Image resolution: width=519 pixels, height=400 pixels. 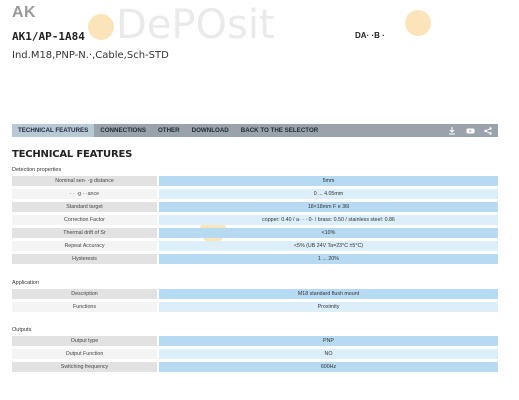 I want to click on product-description: Ind.M18,PNP-N.·,Cable,Sch-STD, so click(x=90, y=55).